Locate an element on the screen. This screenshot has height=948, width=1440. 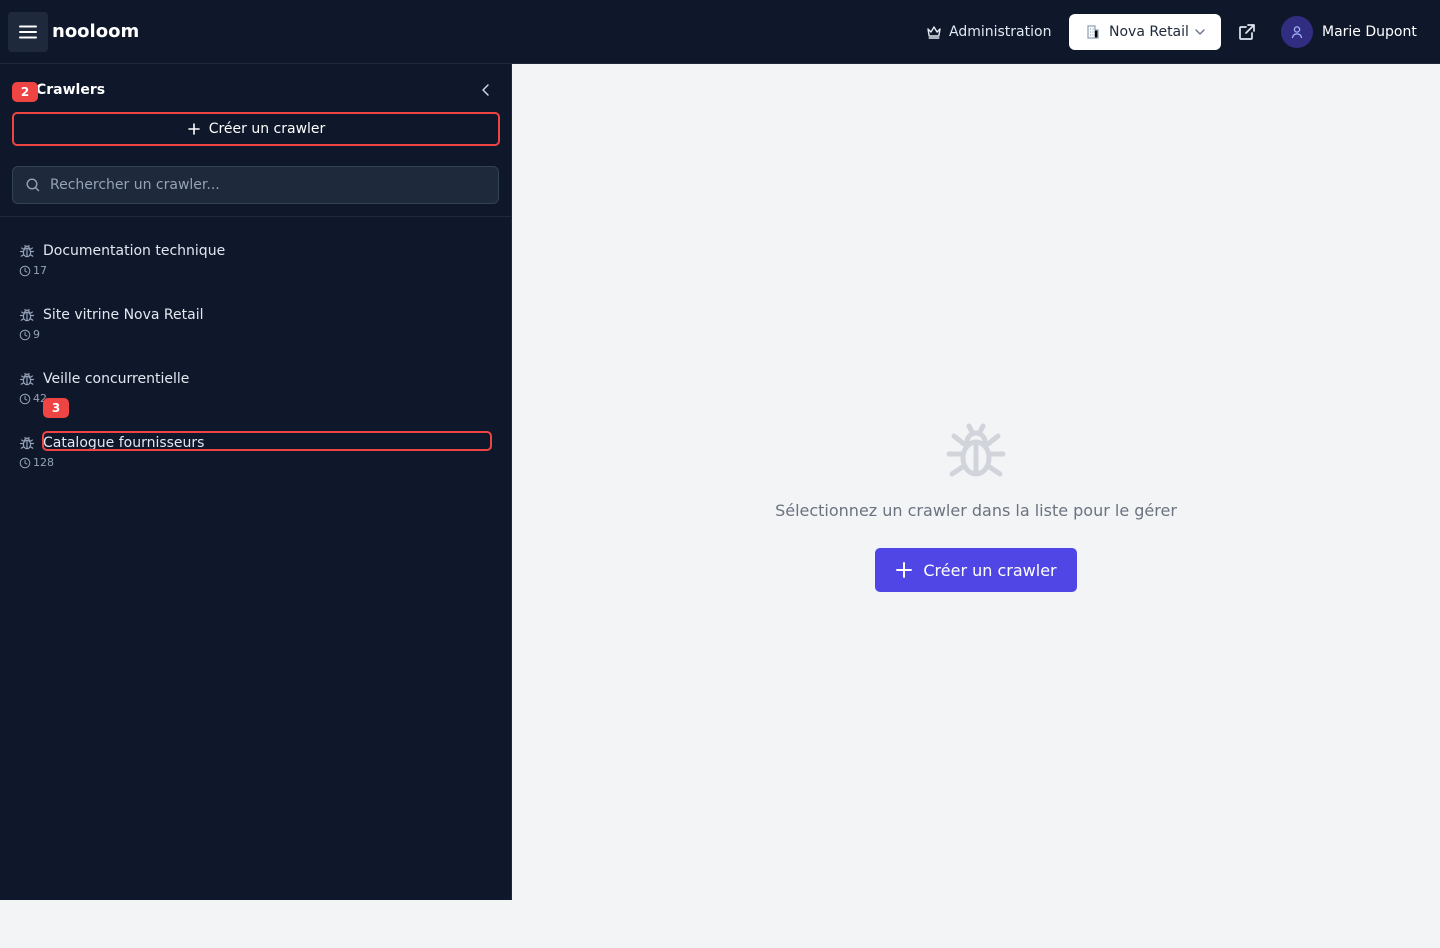
create-crawler-main-label: Créer un crawler is located at coordinates (990, 570).